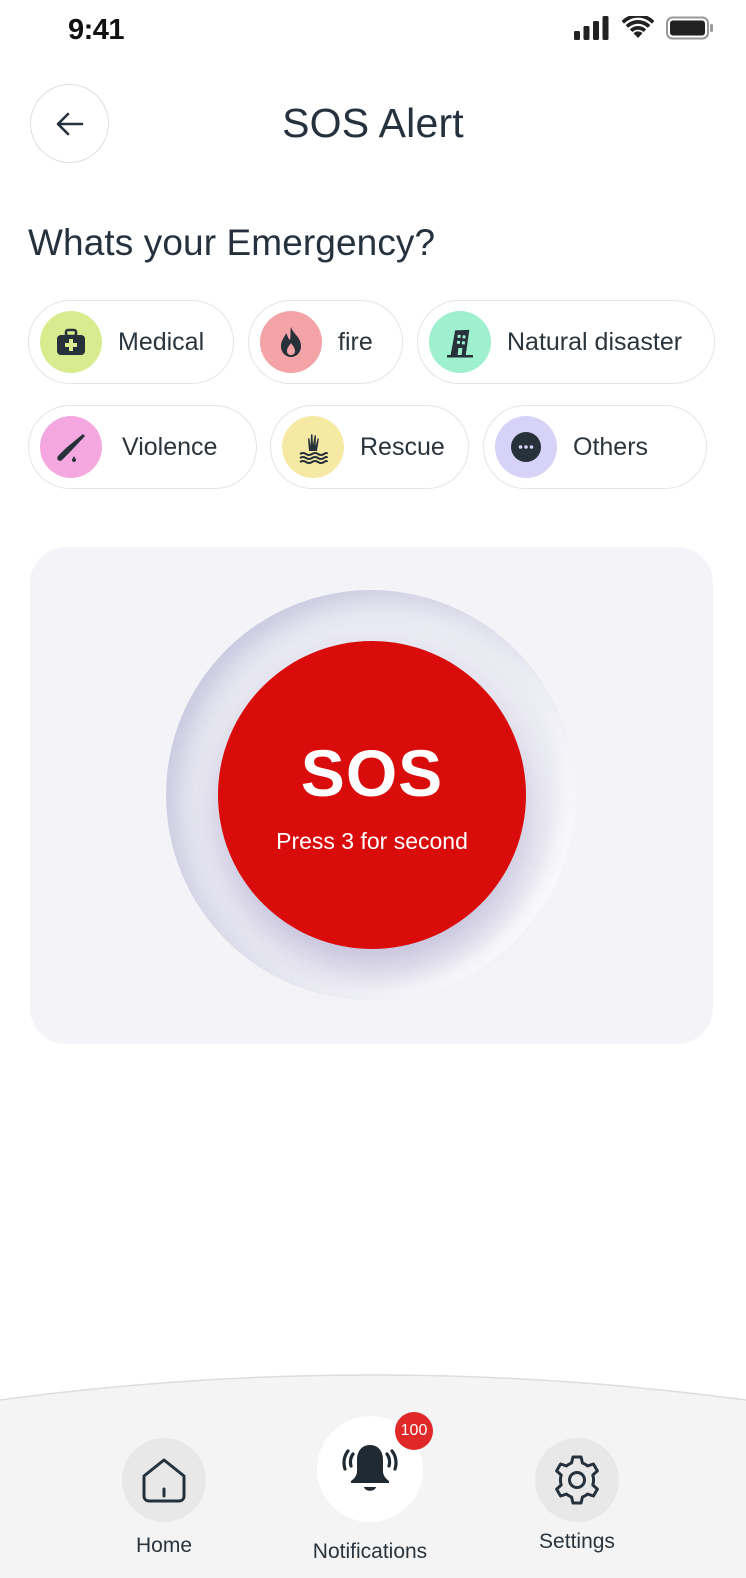 This screenshot has width=746, height=1578. What do you see at coordinates (402, 446) in the screenshot?
I see `chip-label-rescue: Rescue` at bounding box center [402, 446].